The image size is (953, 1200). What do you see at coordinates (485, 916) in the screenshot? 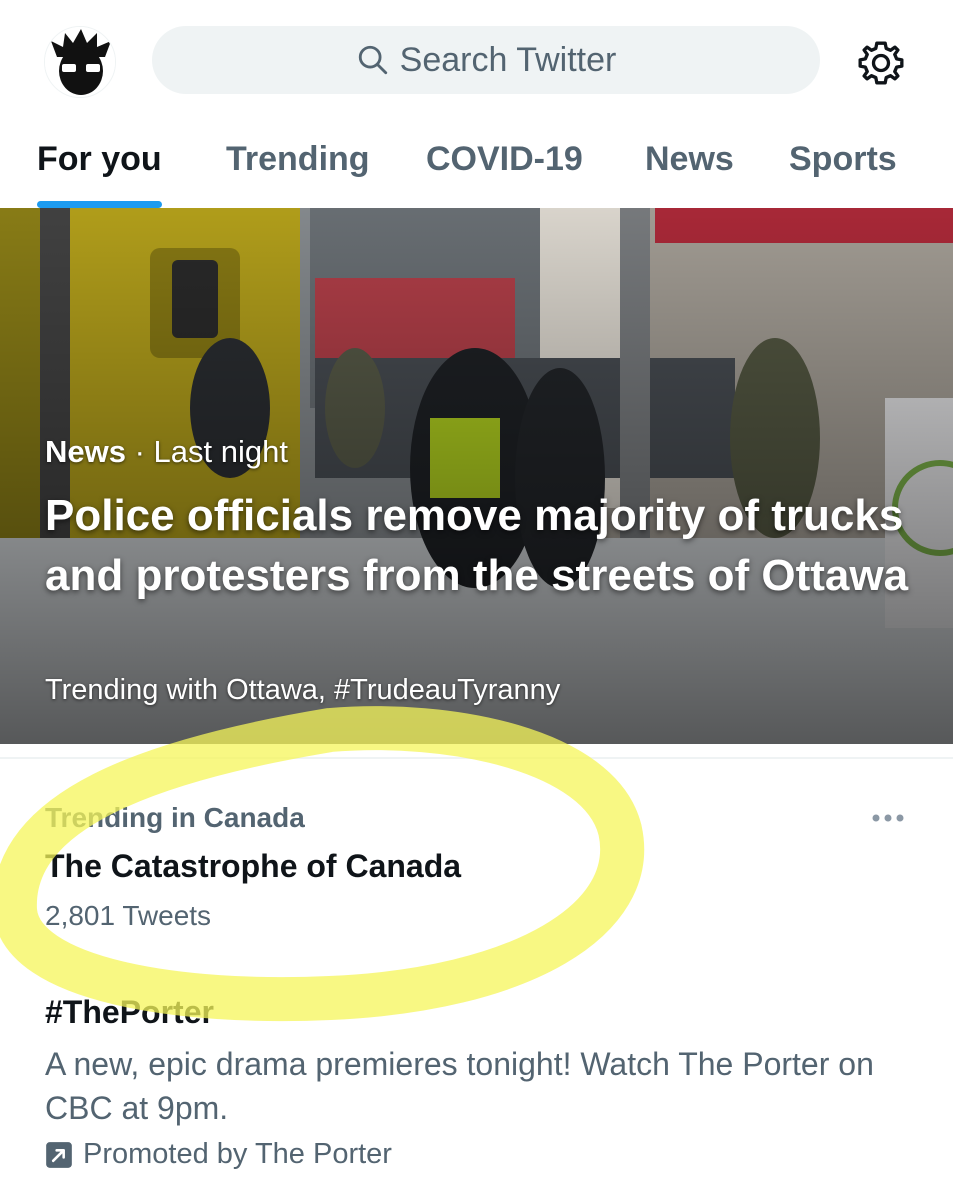
I see `trend-count-row: 2,801 Tweets` at bounding box center [485, 916].